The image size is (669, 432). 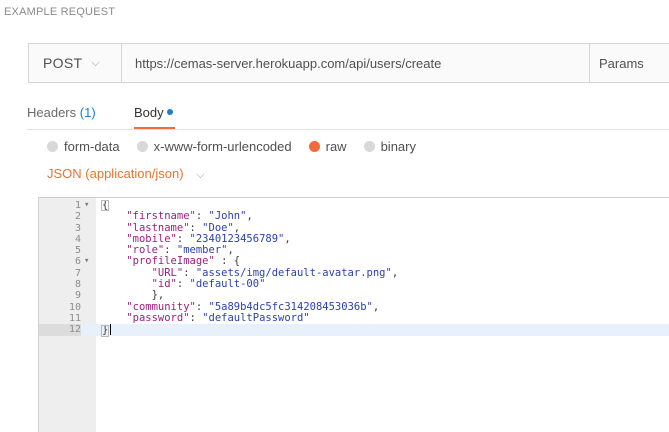 What do you see at coordinates (77, 251) in the screenshot?
I see `line-number: 5` at bounding box center [77, 251].